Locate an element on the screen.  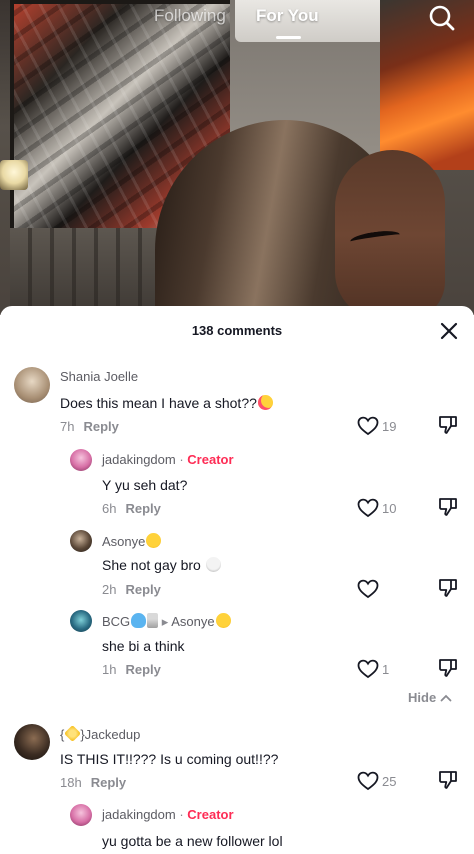
hide-replies-label: Hide is located at coordinates (422, 697).